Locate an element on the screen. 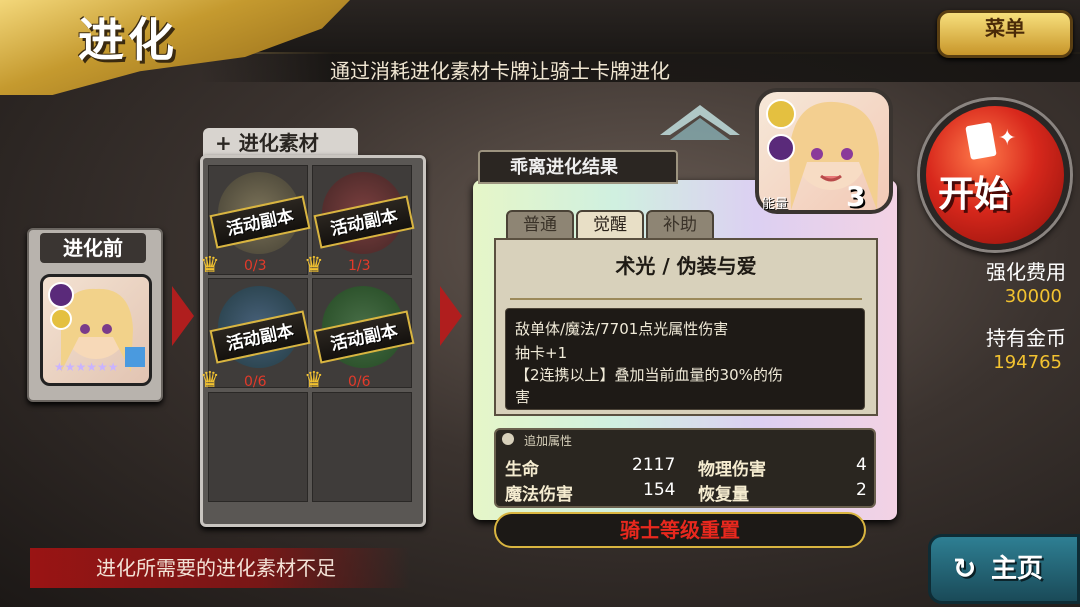  stat-label: 恢复量 is located at coordinates (723, 495).